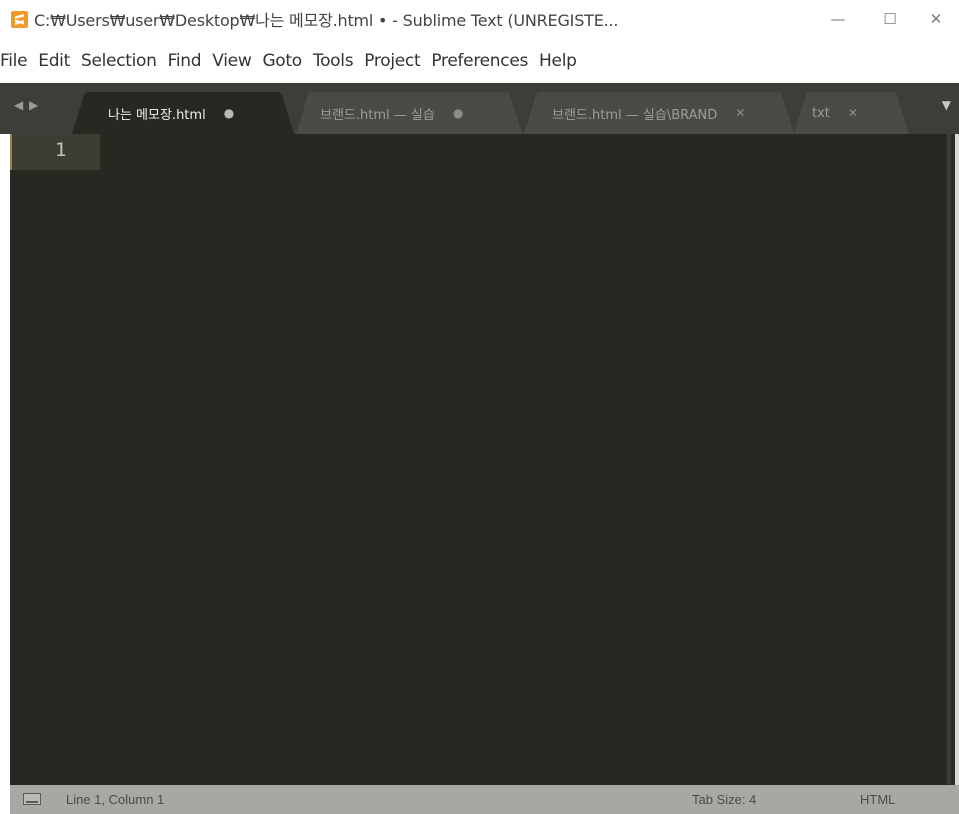 This screenshot has height=814, width=959. What do you see at coordinates (115, 799) in the screenshot?
I see `cursor-position: Line 1, Column 1` at bounding box center [115, 799].